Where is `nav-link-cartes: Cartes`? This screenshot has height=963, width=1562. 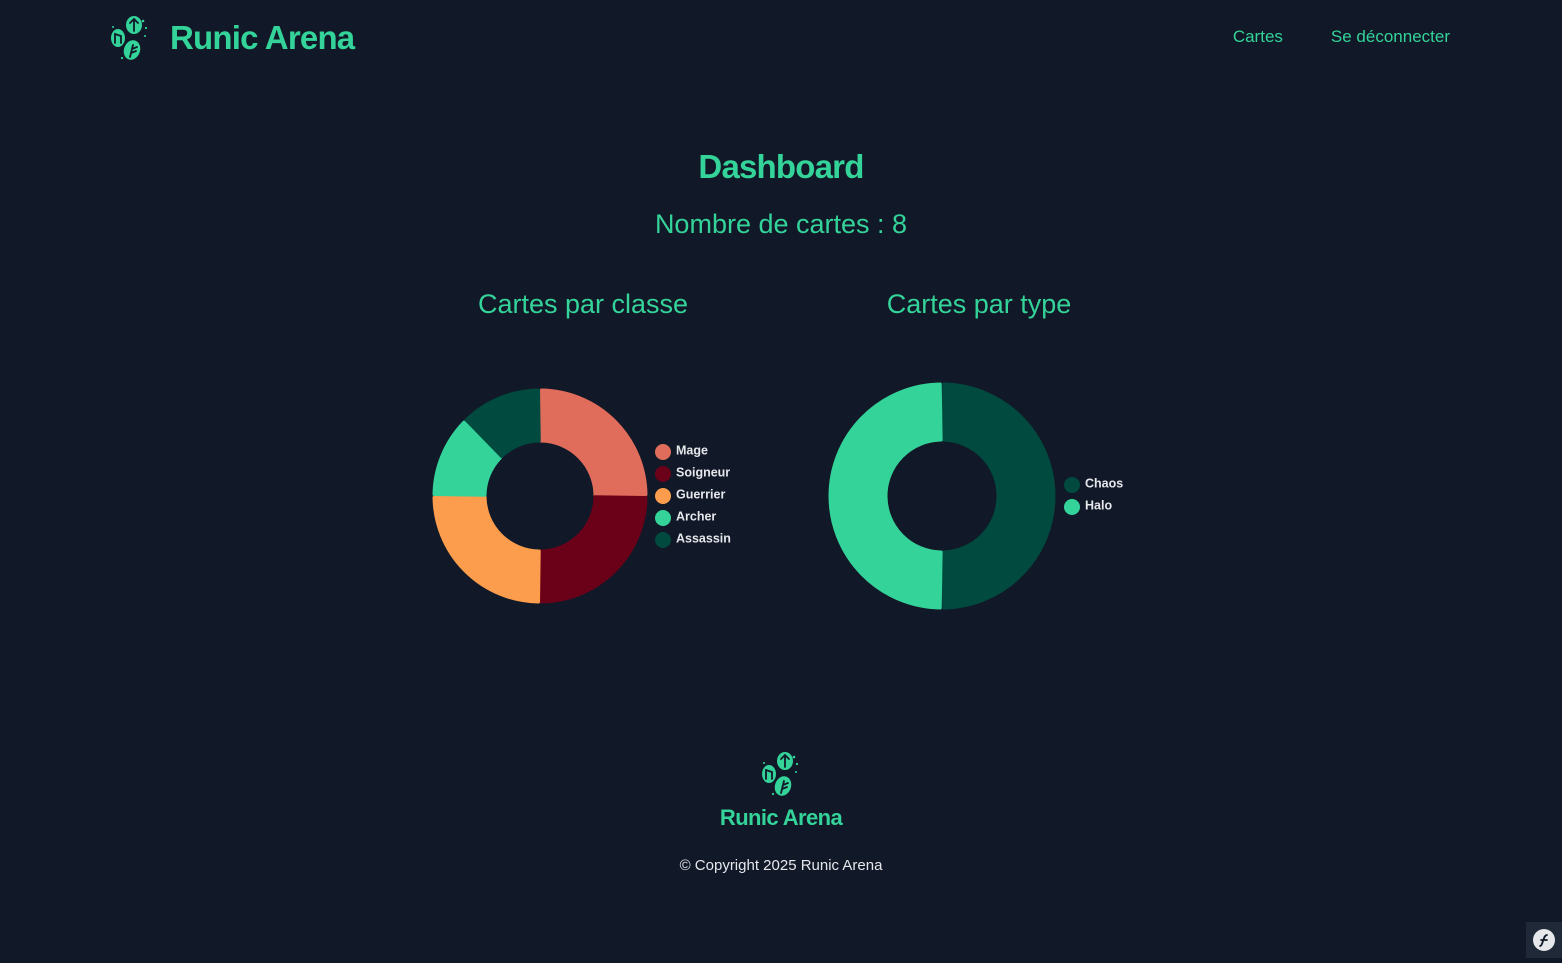 nav-link-cartes: Cartes is located at coordinates (1258, 37).